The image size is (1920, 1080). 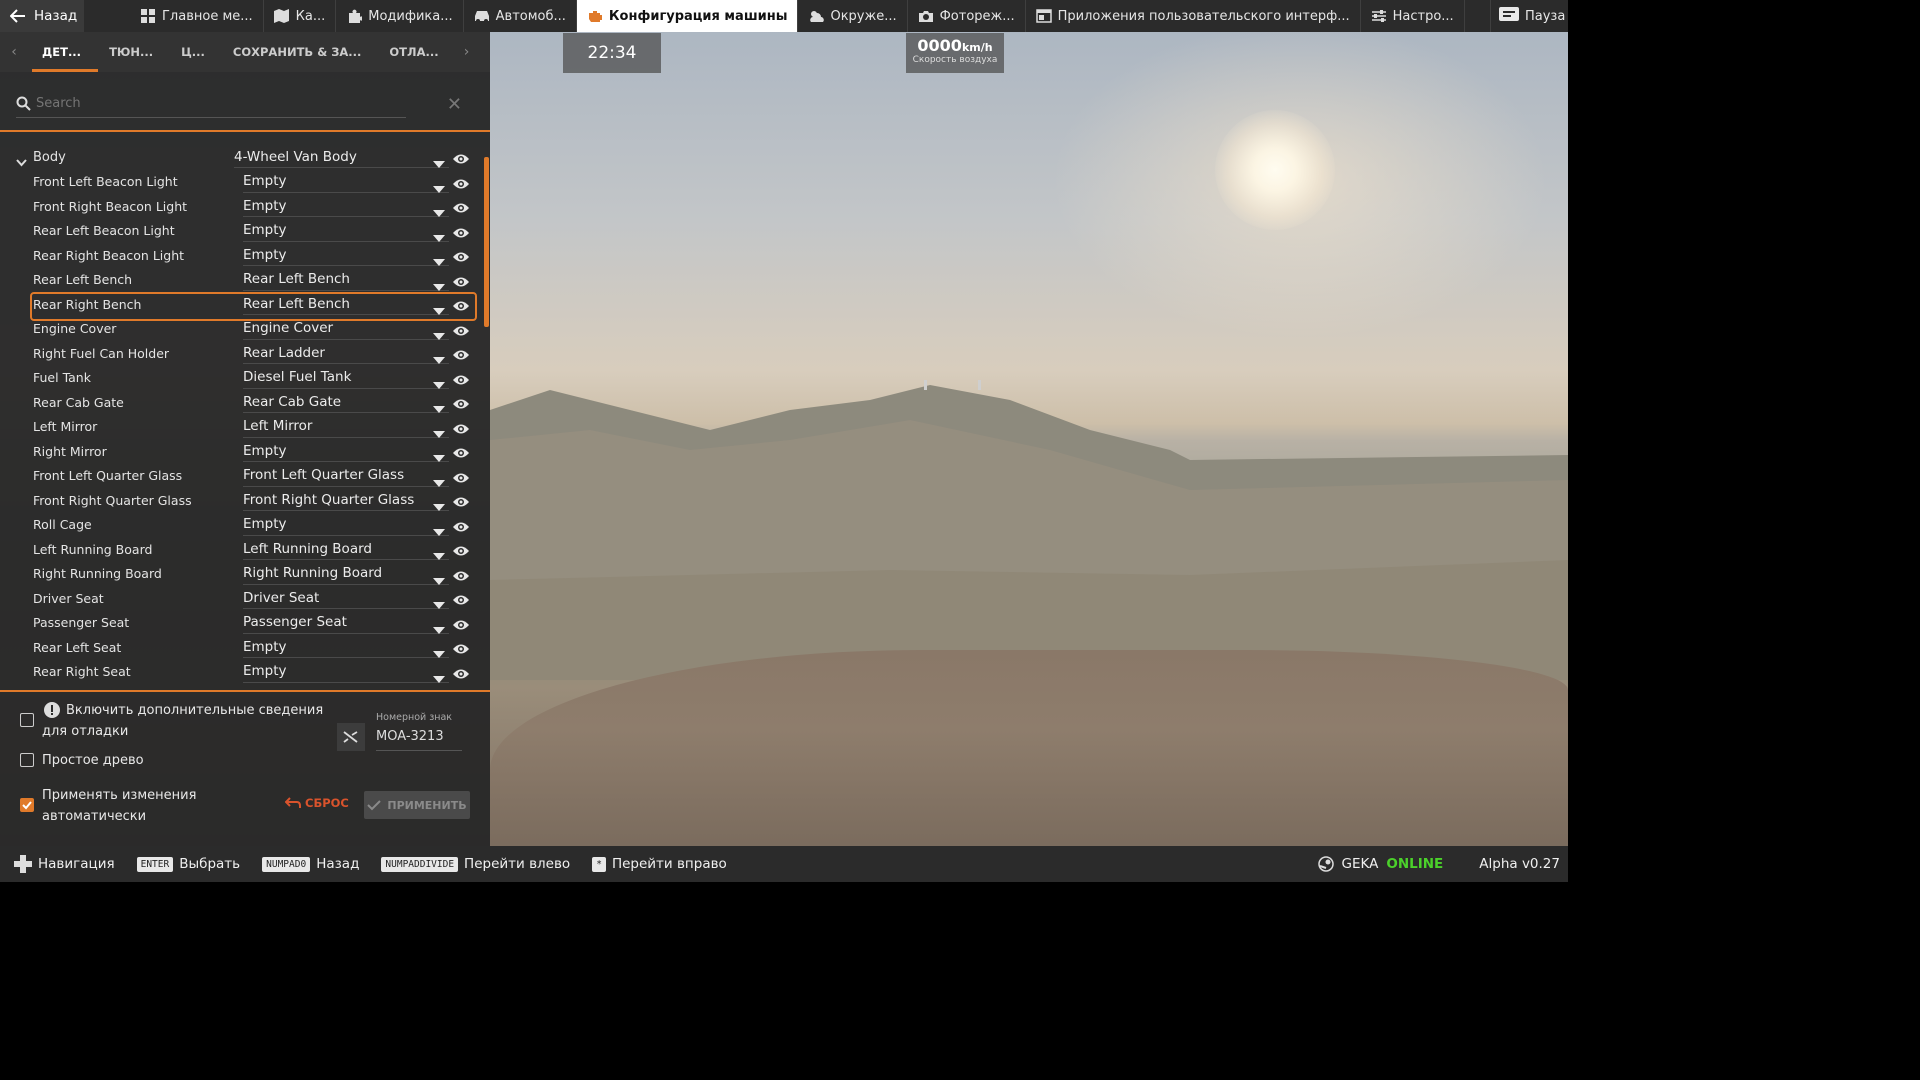 What do you see at coordinates (317, 803) in the screenshot?
I see `reset-button: СБРОС` at bounding box center [317, 803].